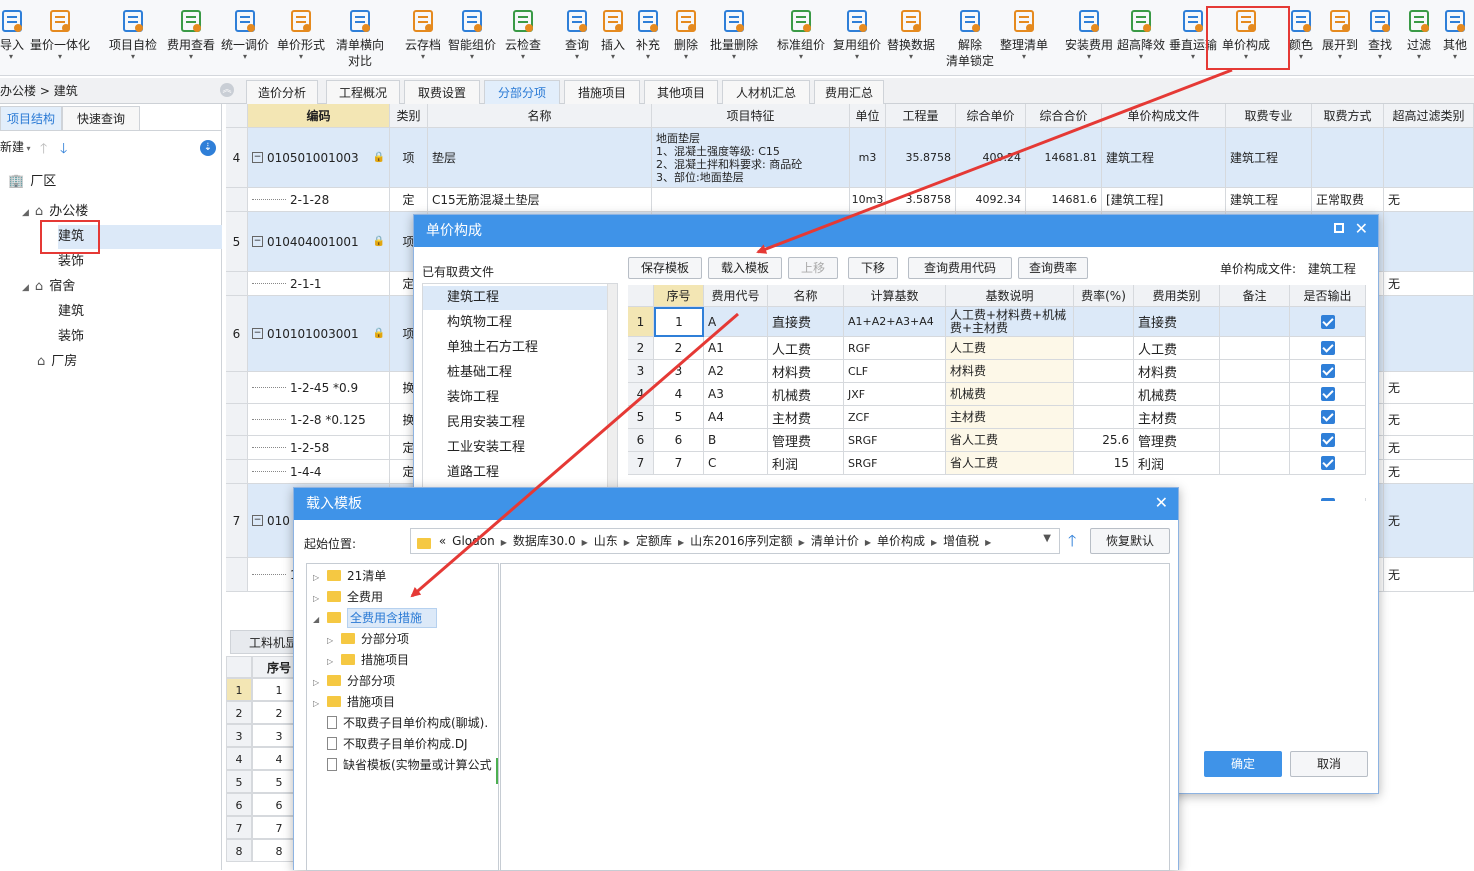 This screenshot has width=1474, height=871. What do you see at coordinates (734, 40) in the screenshot?
I see `toolbar-batch-delete-button: 批量删除 ▾` at bounding box center [734, 40].